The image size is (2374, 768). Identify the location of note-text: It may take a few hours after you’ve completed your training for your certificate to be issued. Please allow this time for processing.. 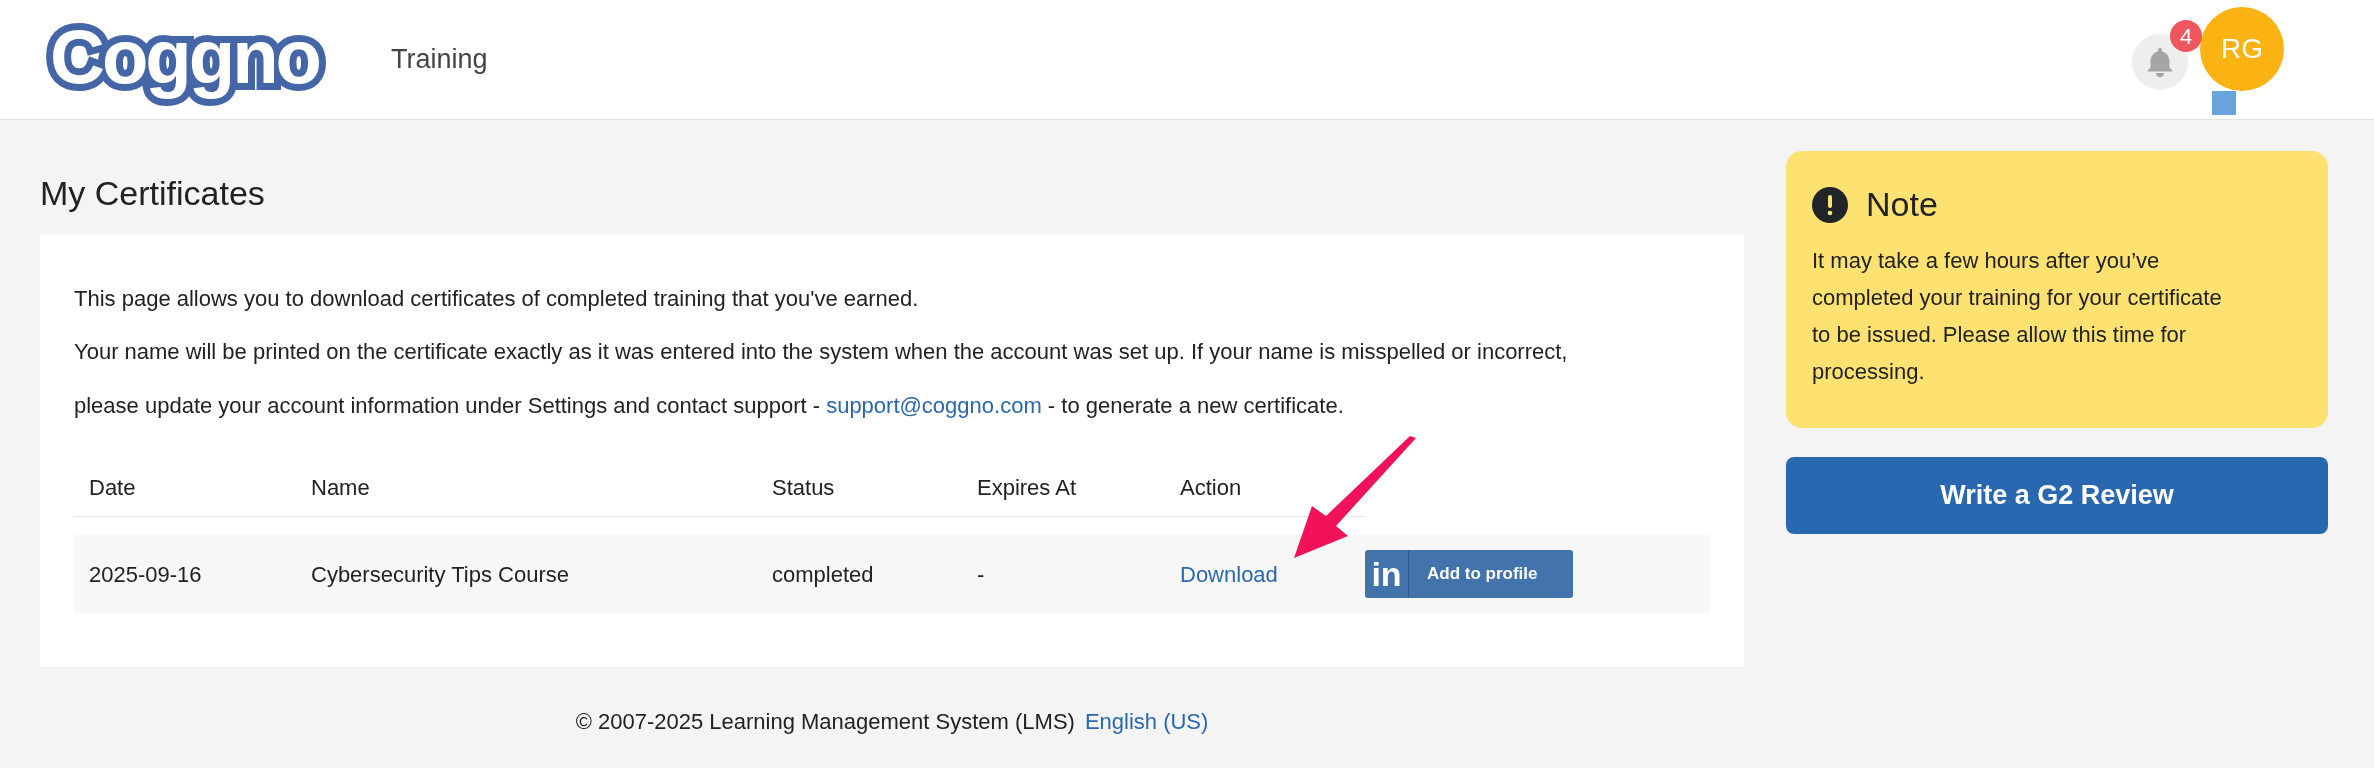
(2017, 316).